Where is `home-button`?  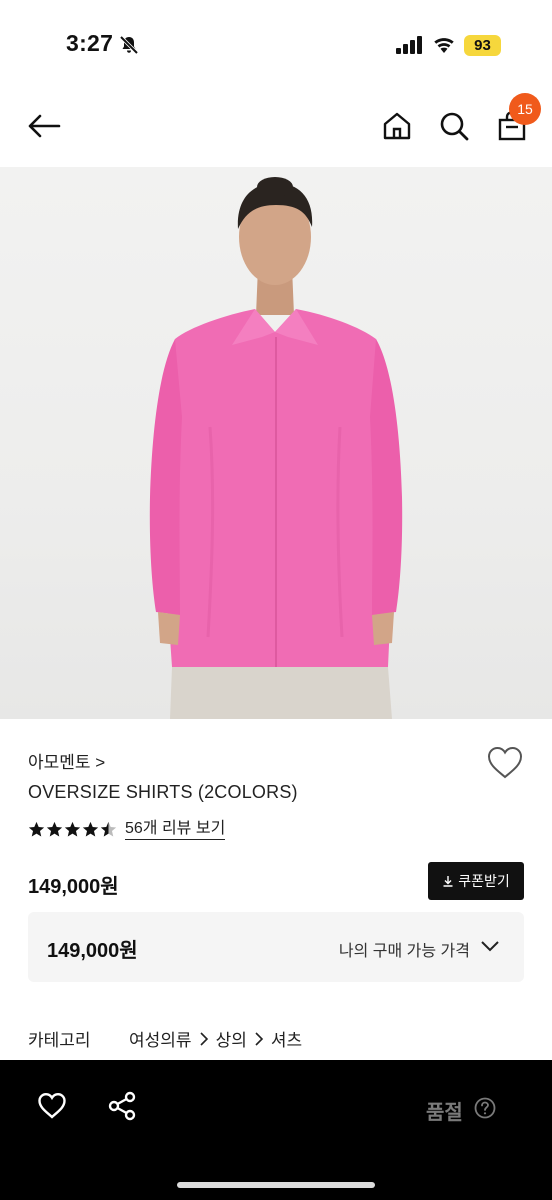
home-button is located at coordinates (397, 126).